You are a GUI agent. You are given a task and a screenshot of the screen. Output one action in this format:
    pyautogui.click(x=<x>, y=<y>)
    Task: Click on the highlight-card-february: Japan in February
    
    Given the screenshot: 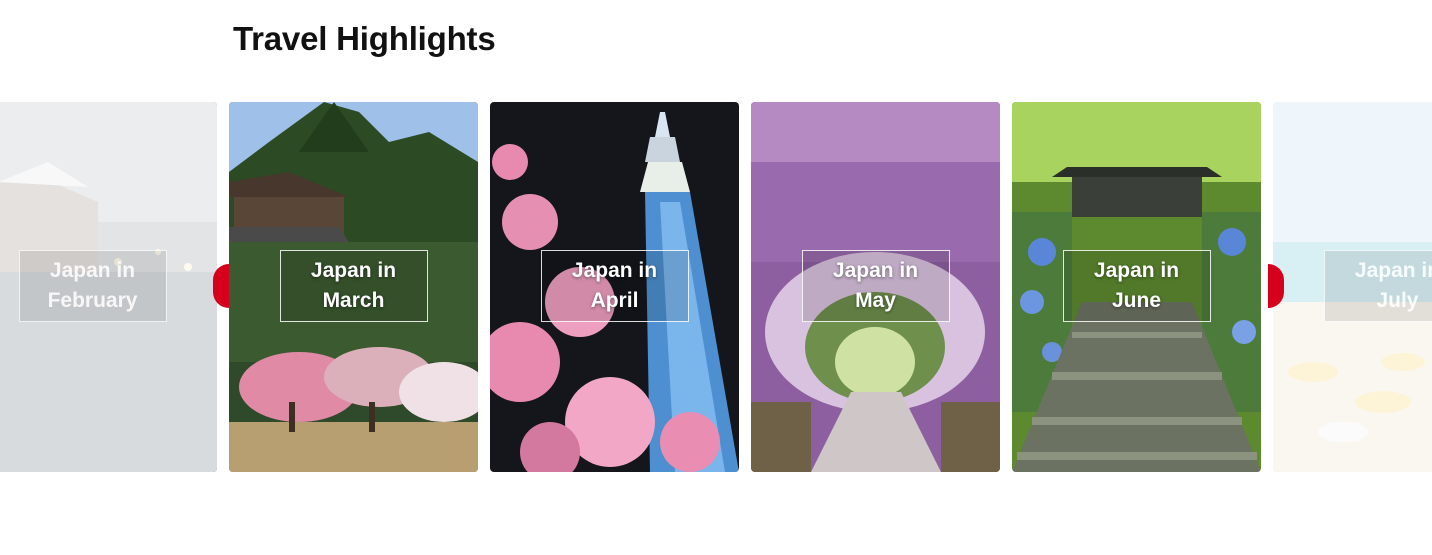 What is the action you would take?
    pyautogui.click(x=108, y=287)
    